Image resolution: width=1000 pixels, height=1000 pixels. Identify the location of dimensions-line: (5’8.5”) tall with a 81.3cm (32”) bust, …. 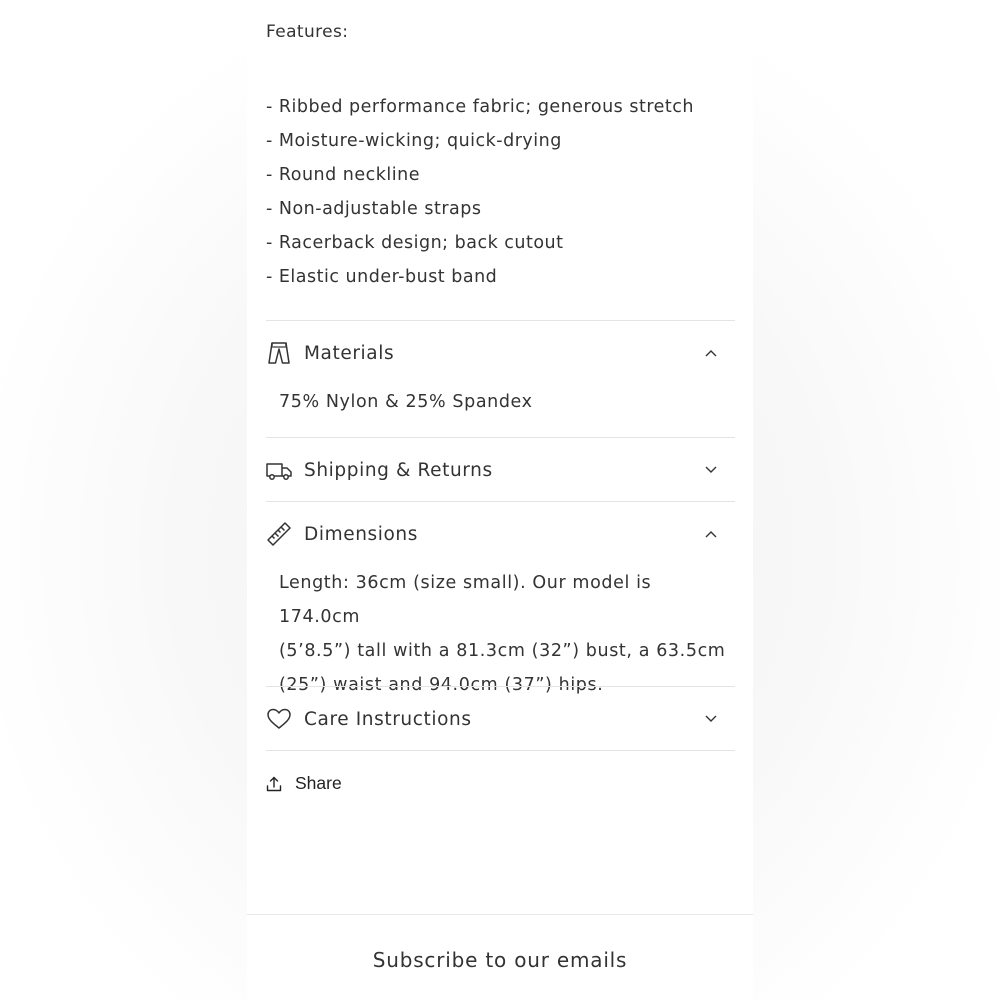
(502, 651).